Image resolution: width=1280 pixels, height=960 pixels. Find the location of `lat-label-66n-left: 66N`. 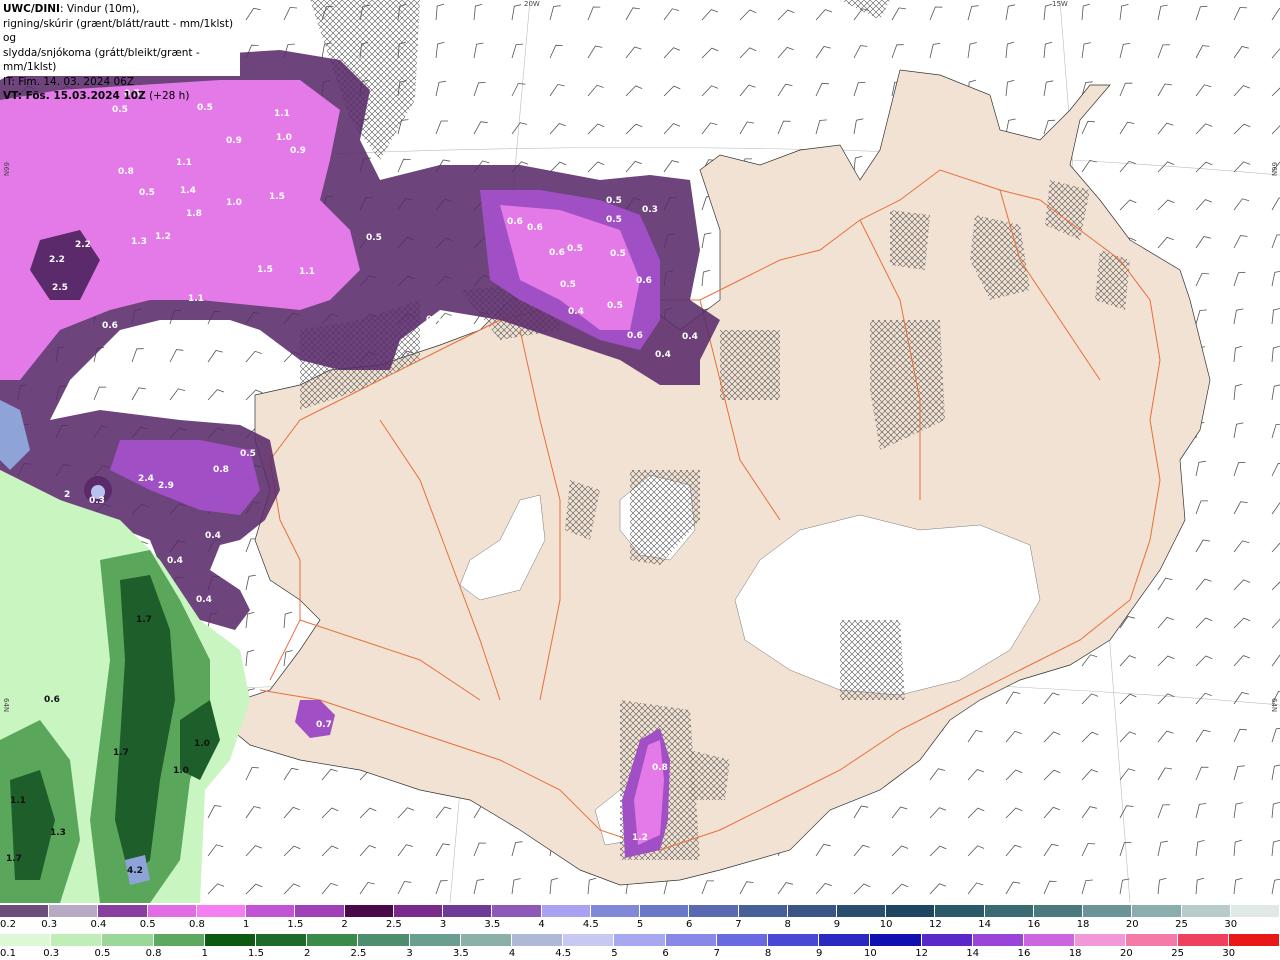

lat-label-66n-left: 66N is located at coordinates (6, 169).